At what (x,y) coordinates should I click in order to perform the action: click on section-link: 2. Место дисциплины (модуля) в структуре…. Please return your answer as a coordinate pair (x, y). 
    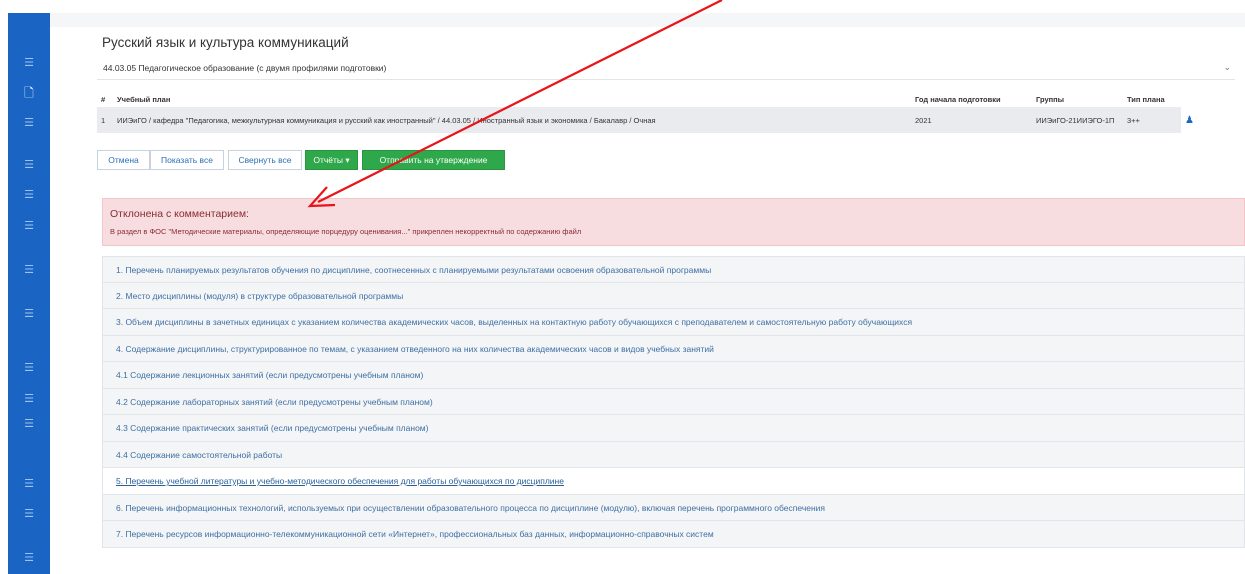
    Looking at the image, I should click on (259, 296).